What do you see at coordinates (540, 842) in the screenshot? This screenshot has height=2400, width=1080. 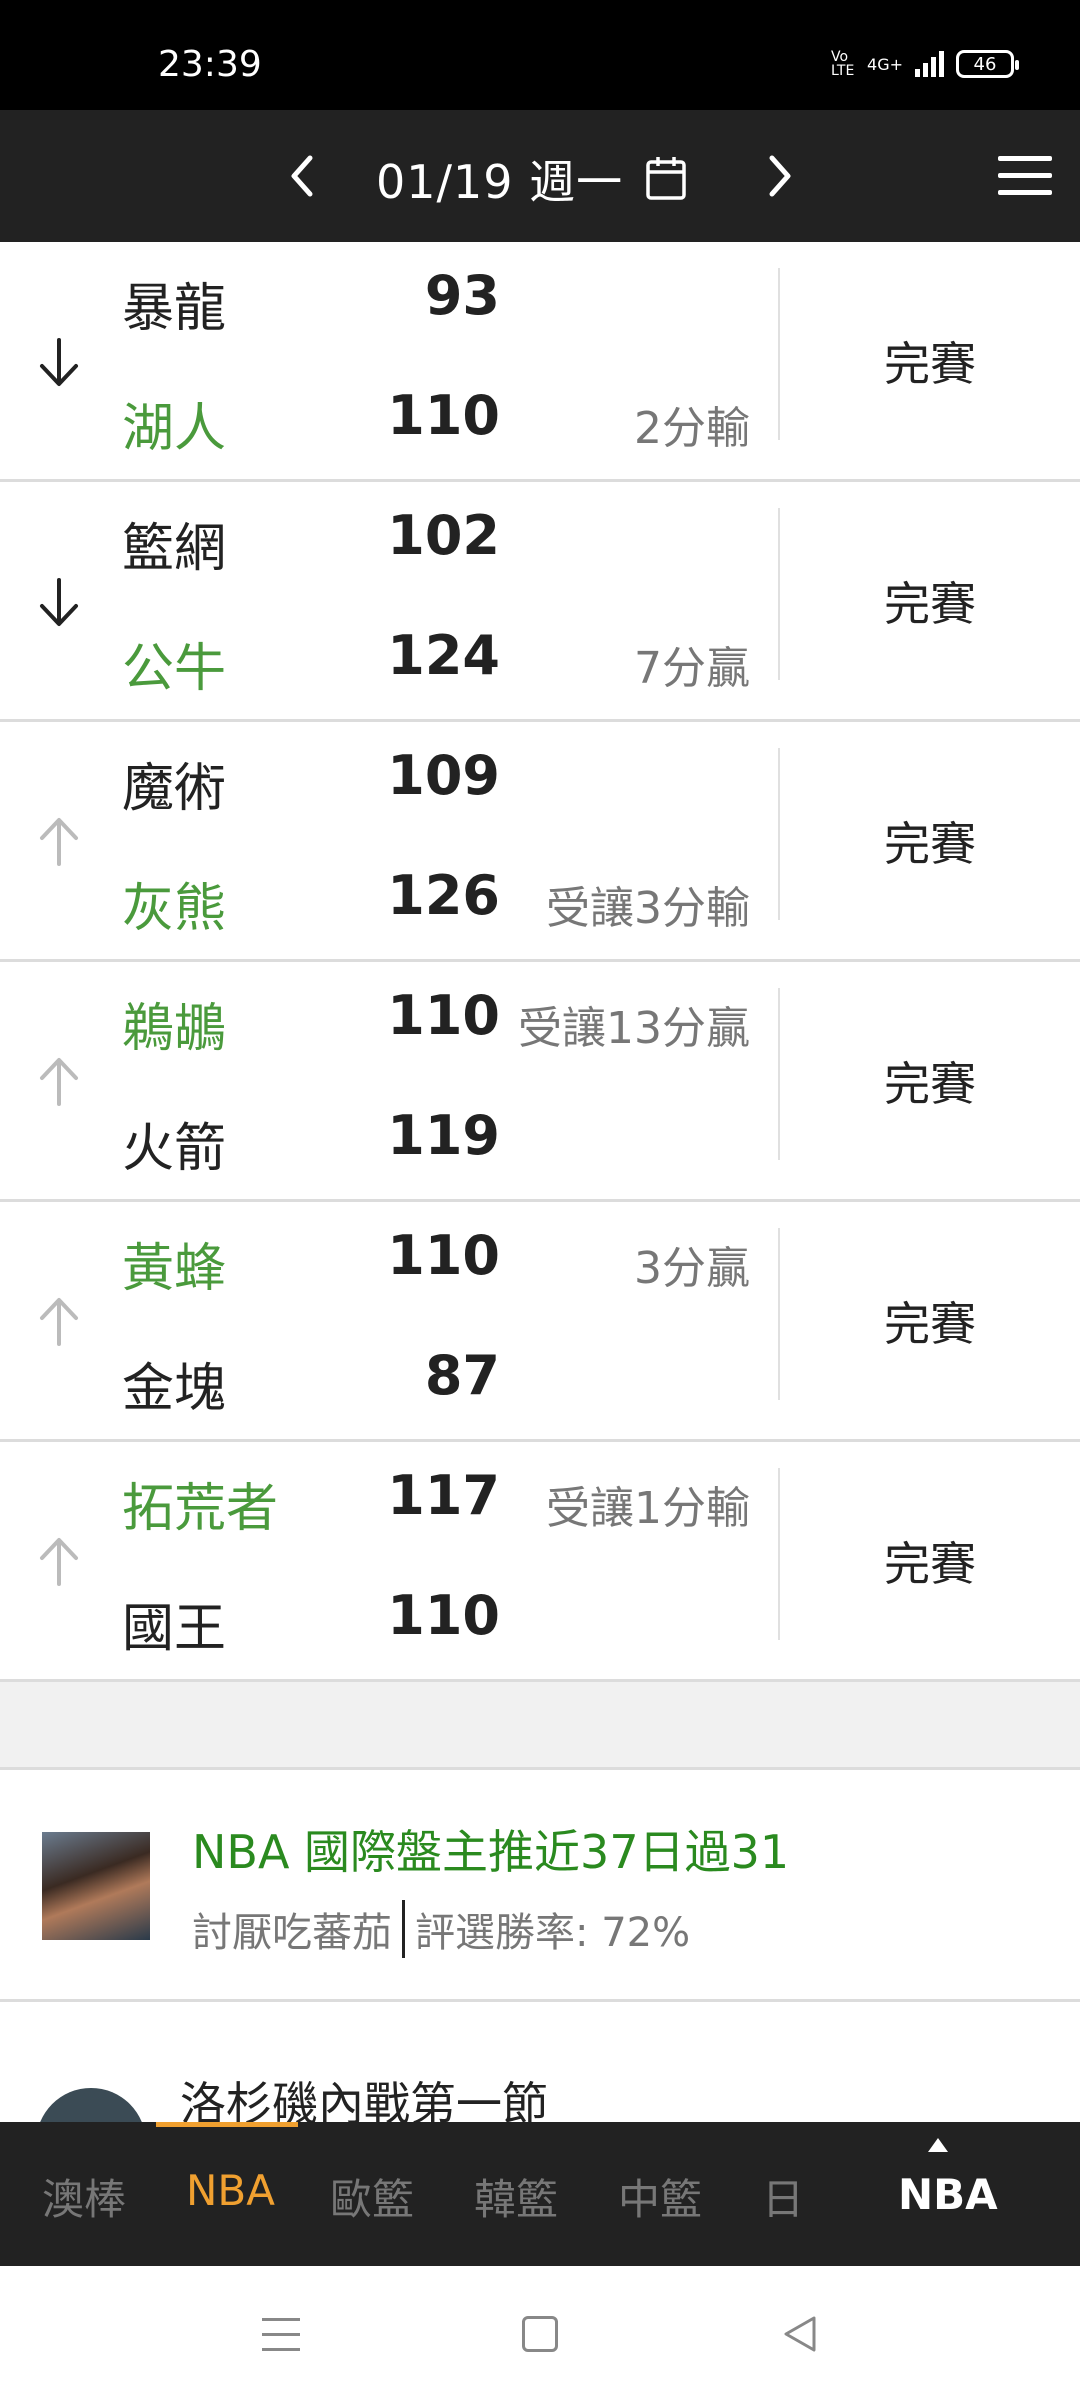 I see `game-row: 魔術 109 灰熊 126 受讓3分輸 完賽` at bounding box center [540, 842].